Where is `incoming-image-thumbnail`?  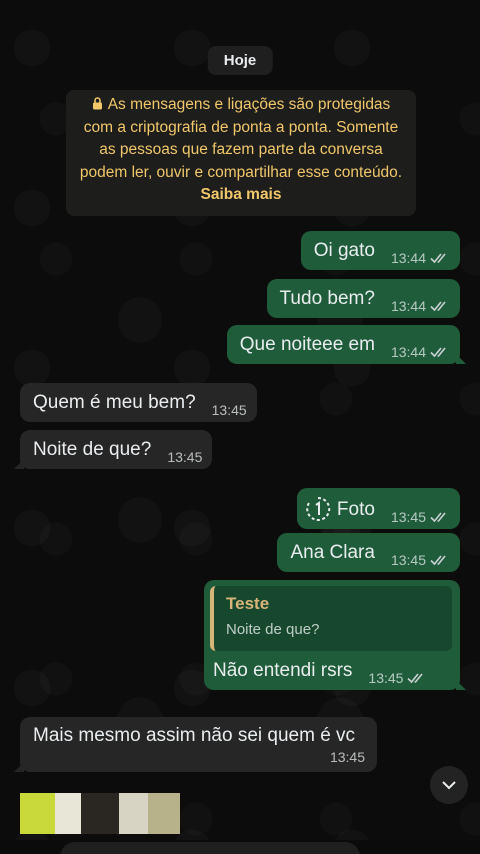 incoming-image-thumbnail is located at coordinates (100, 813).